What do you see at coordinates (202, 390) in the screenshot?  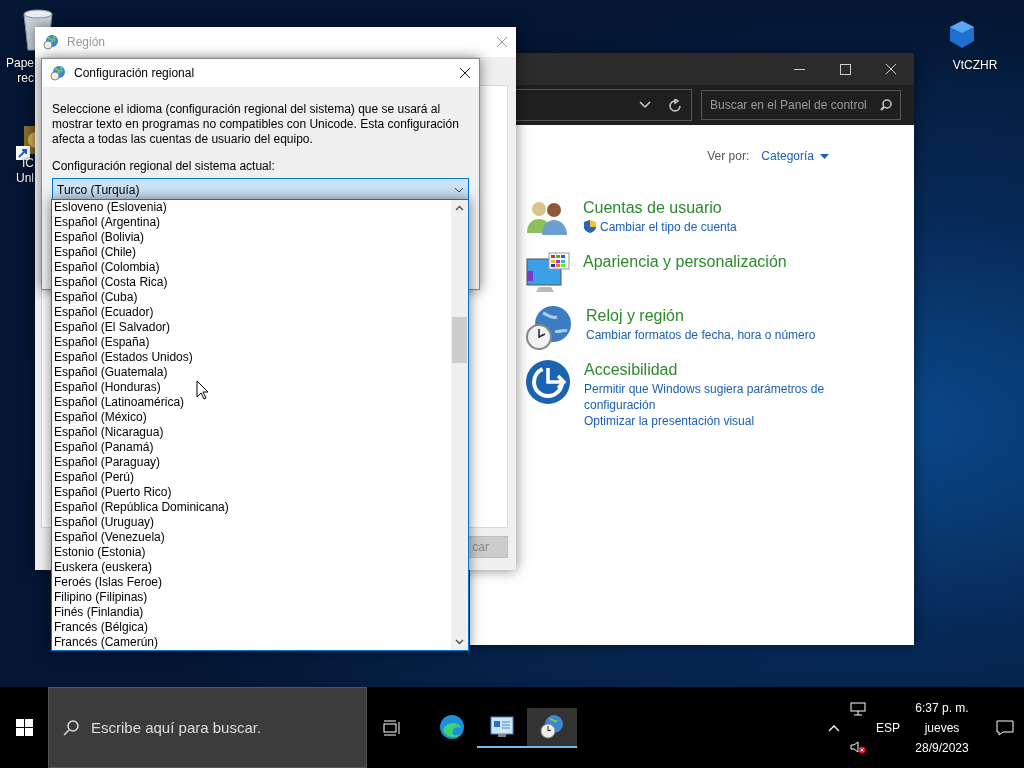 I see `mouse-cursor-icon` at bounding box center [202, 390].